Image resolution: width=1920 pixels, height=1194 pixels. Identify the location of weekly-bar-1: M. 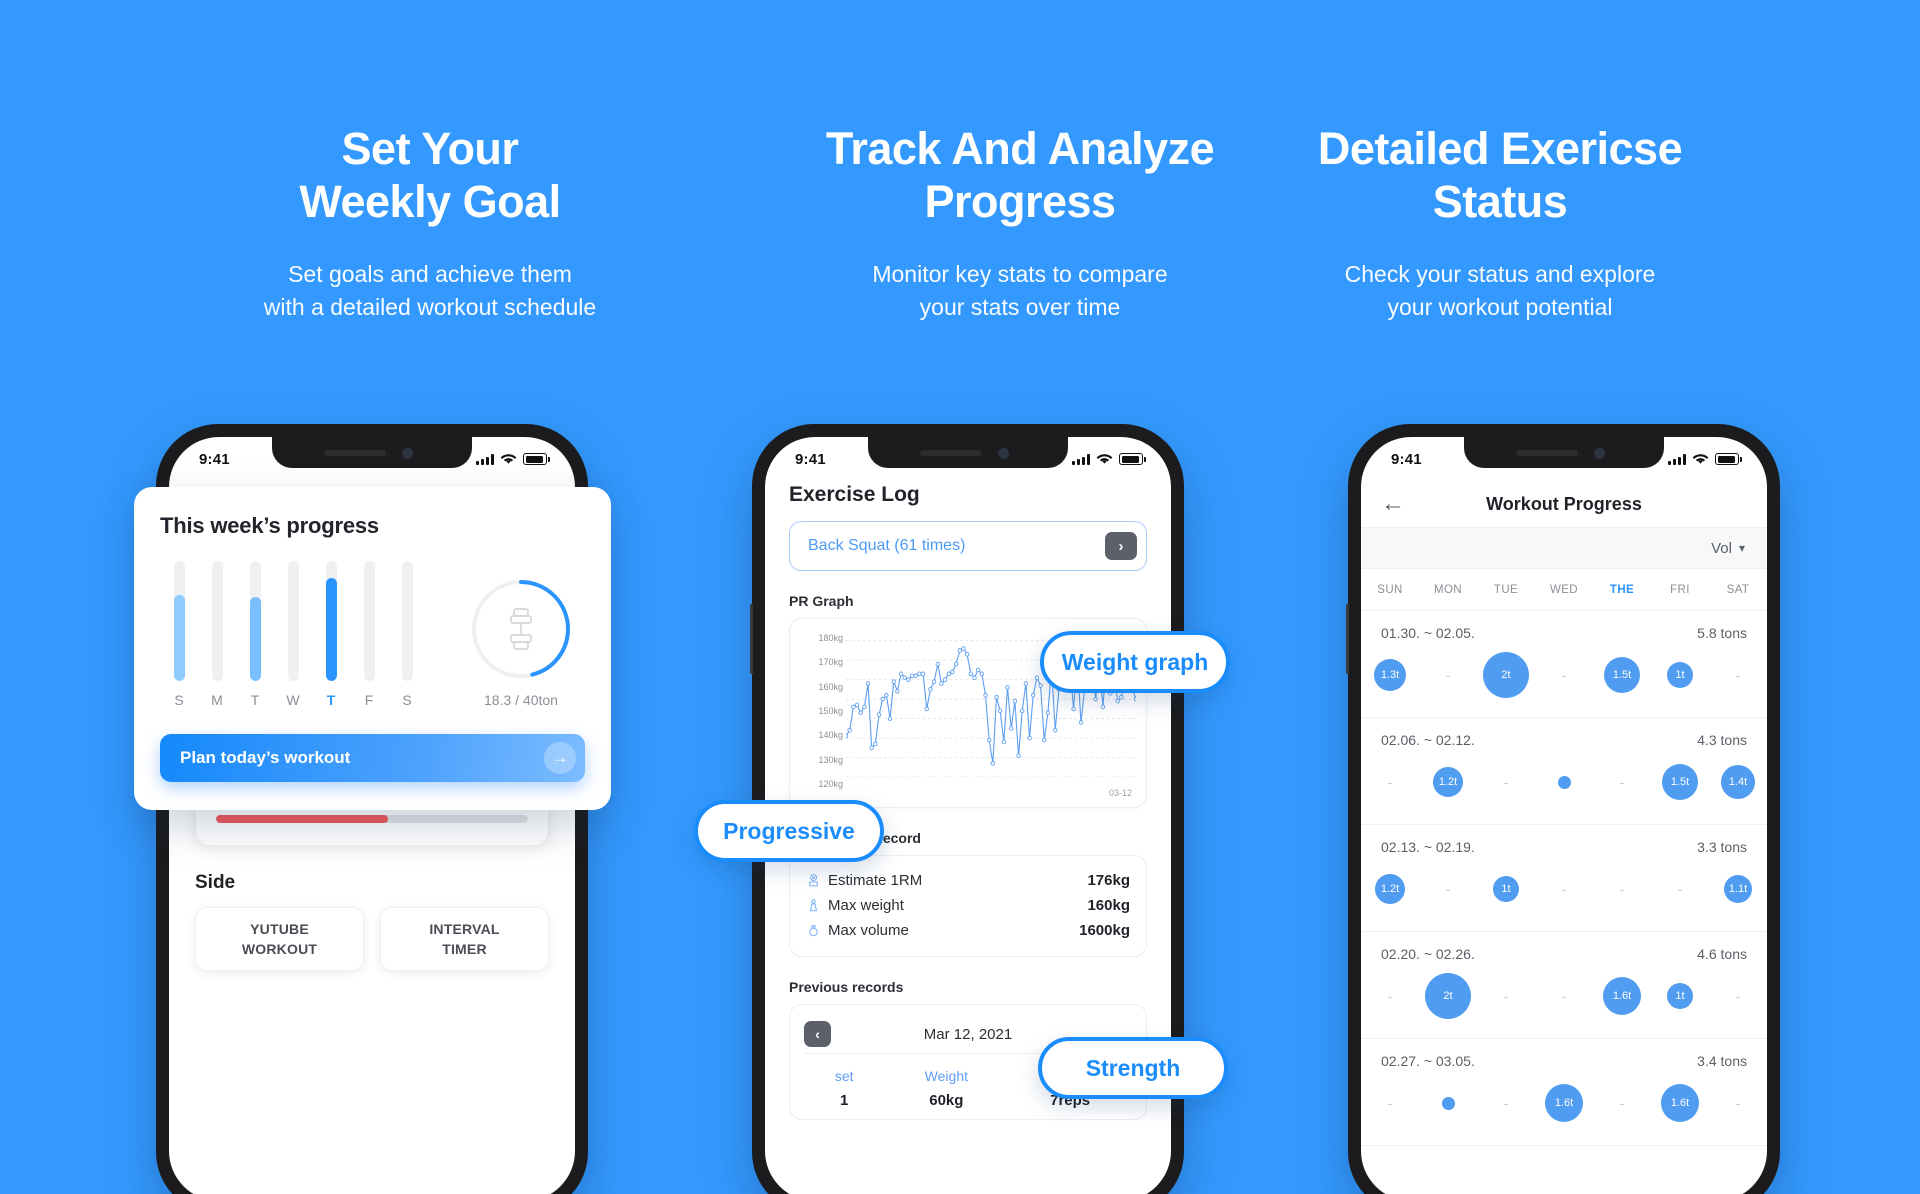
(217, 634).